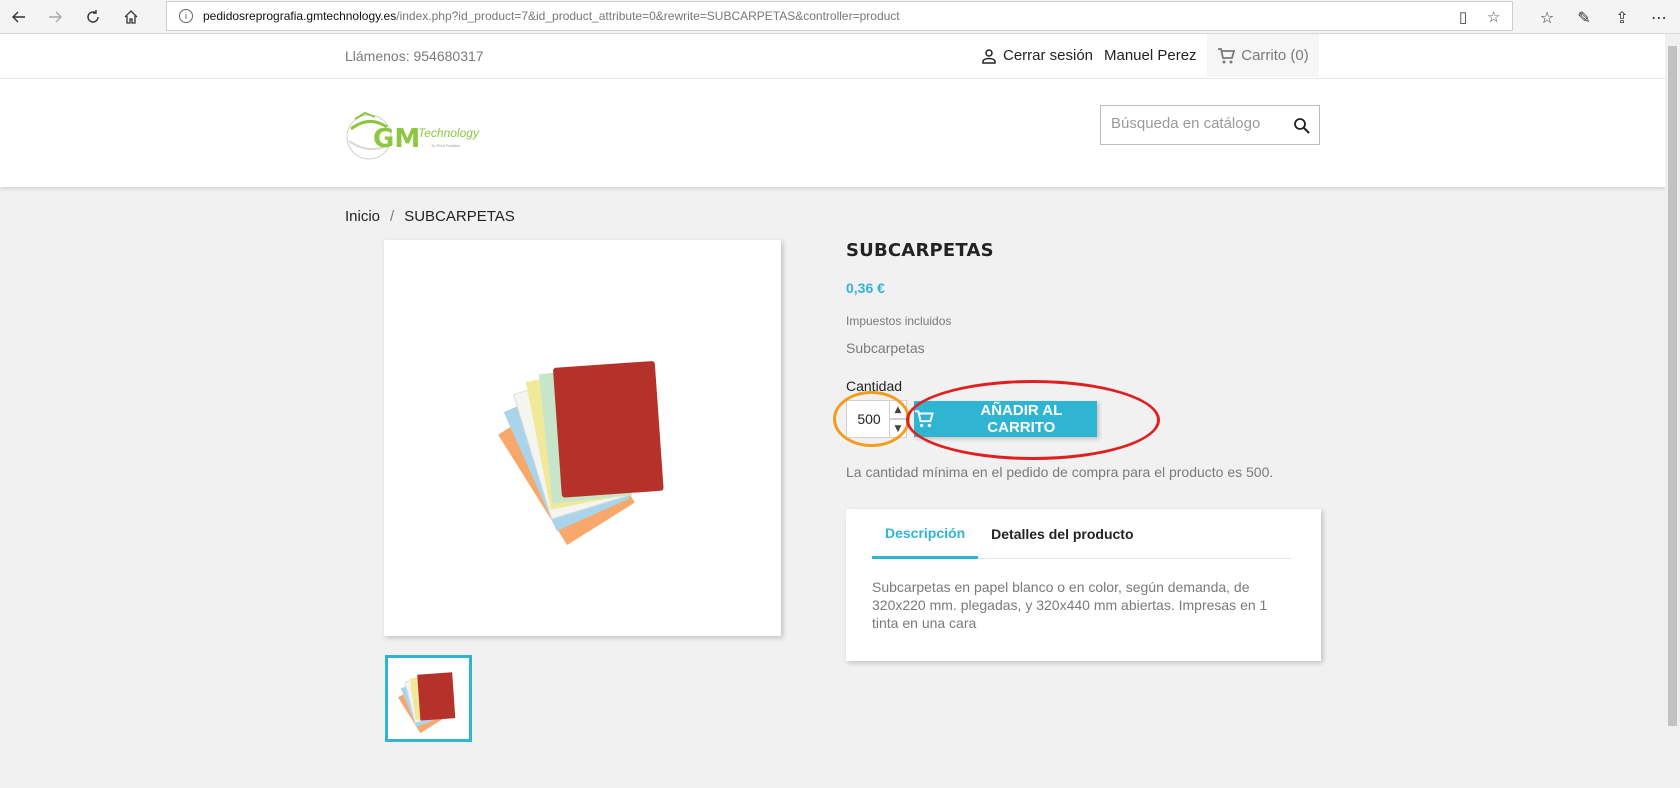  What do you see at coordinates (1672, 386) in the screenshot?
I see `scrollbar-thumb` at bounding box center [1672, 386].